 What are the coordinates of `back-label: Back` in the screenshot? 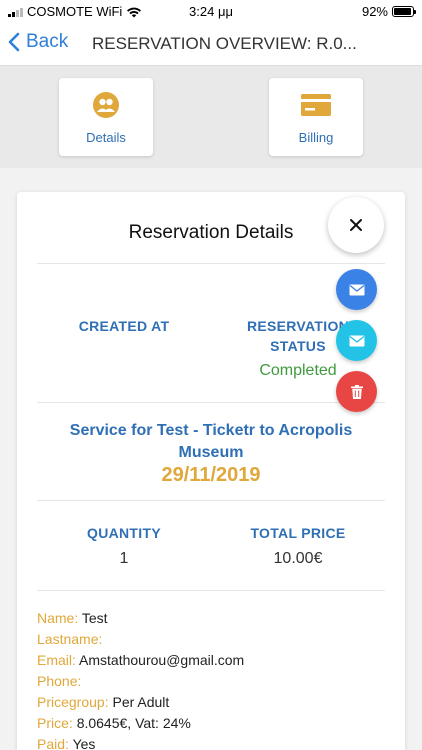 It's located at (47, 41).